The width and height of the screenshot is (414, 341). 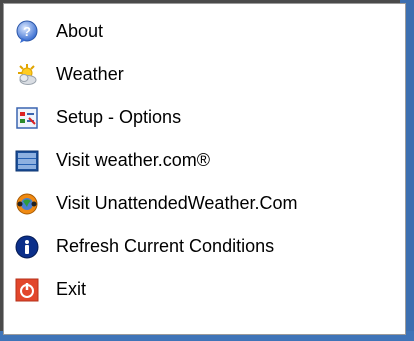 What do you see at coordinates (27, 204) in the screenshot?
I see `web-globe-icon` at bounding box center [27, 204].